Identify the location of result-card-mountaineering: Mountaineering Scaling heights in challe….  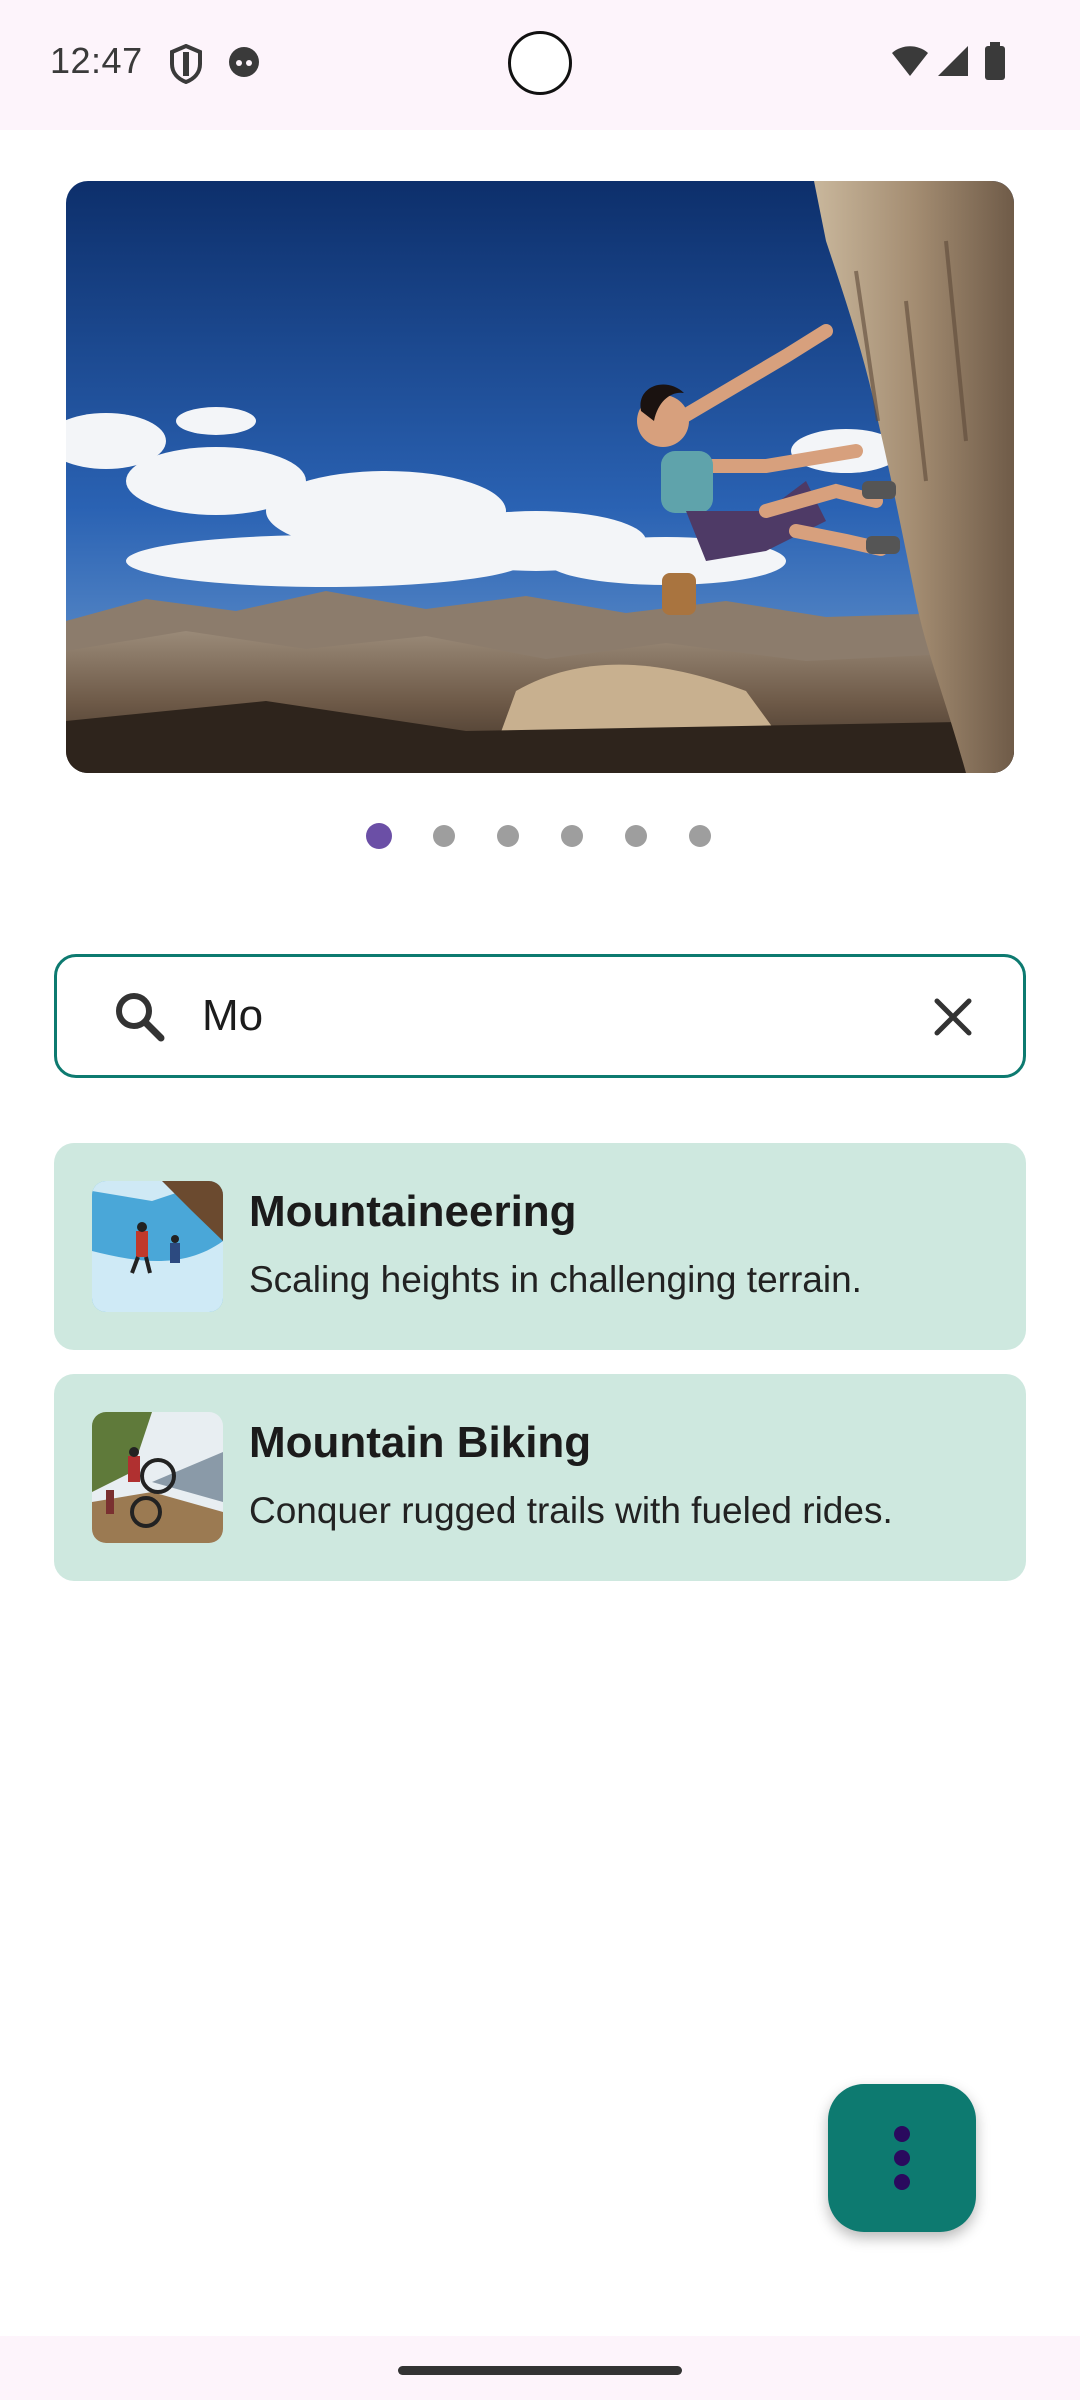
(540, 1246).